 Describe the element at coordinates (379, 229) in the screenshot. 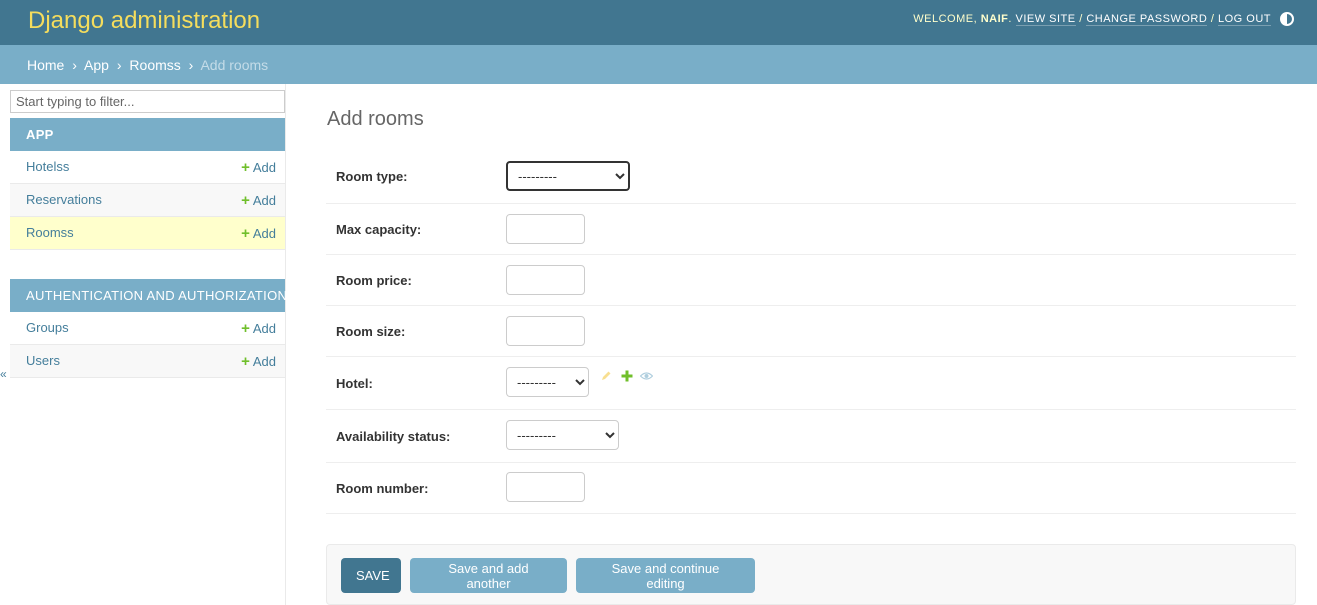

I see `max-capacity-label: Max capacity:` at that location.